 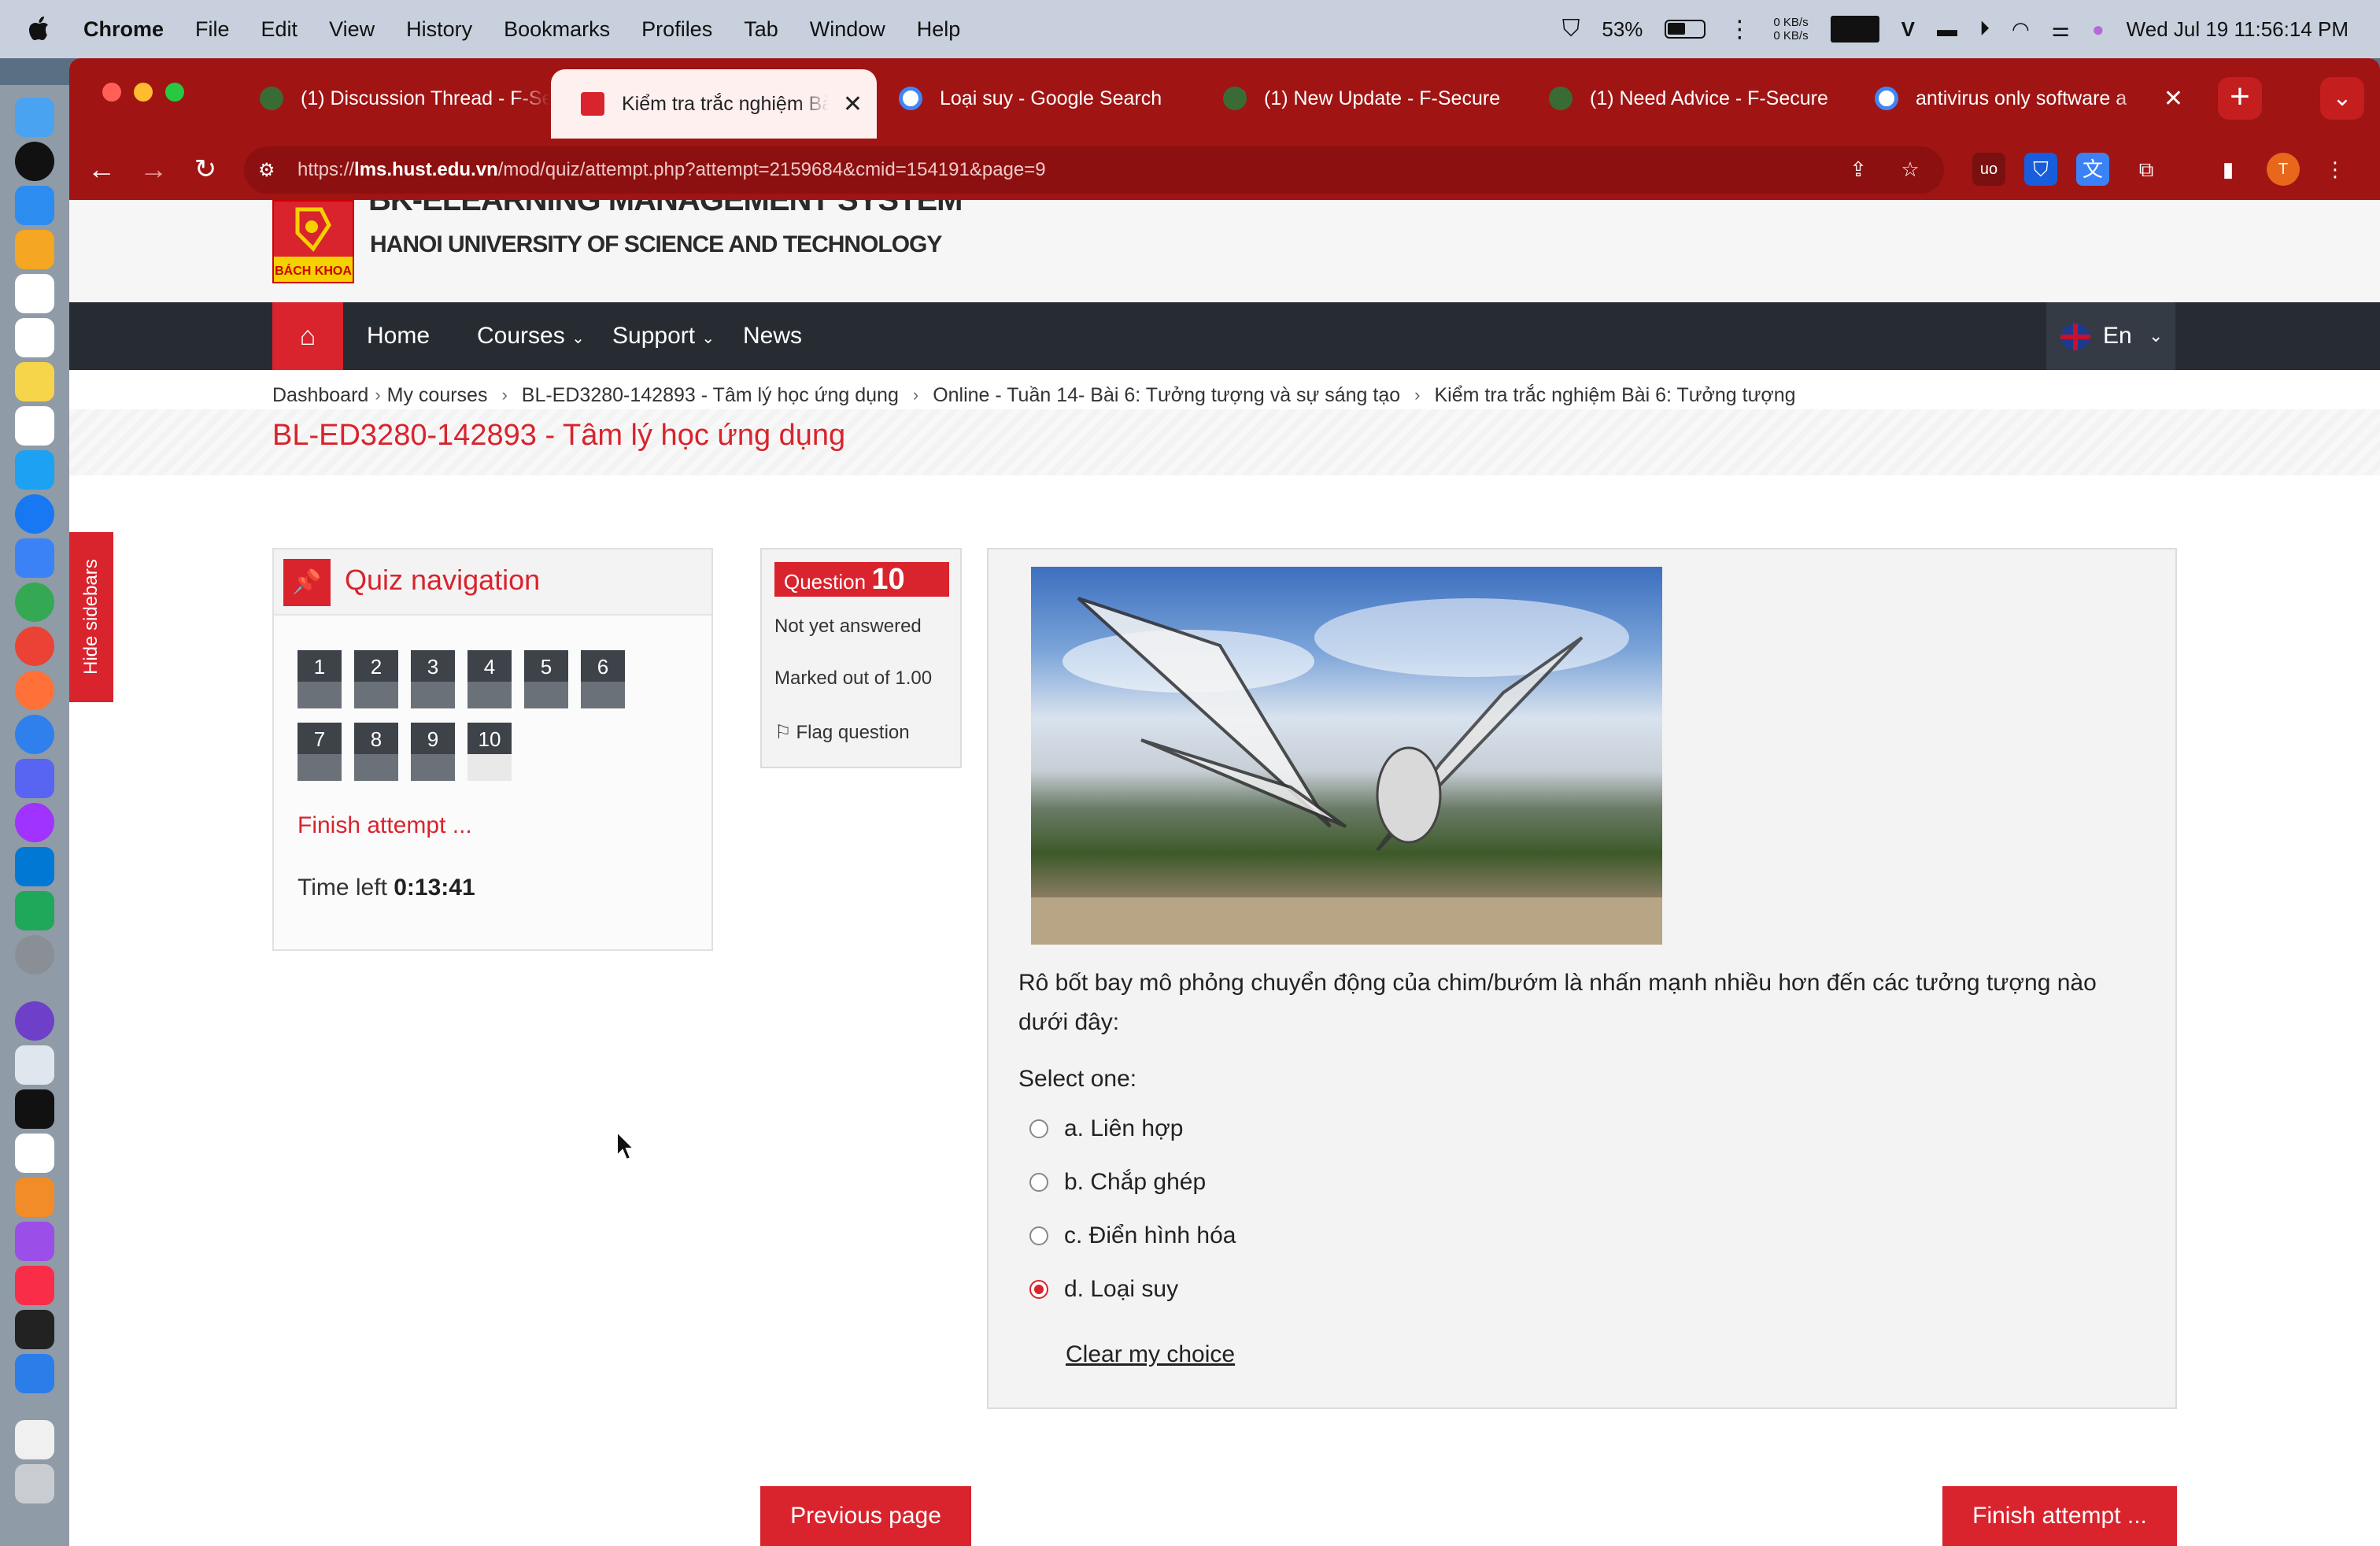 I want to click on breadcrumb-my-courses: My courses, so click(x=437, y=395).